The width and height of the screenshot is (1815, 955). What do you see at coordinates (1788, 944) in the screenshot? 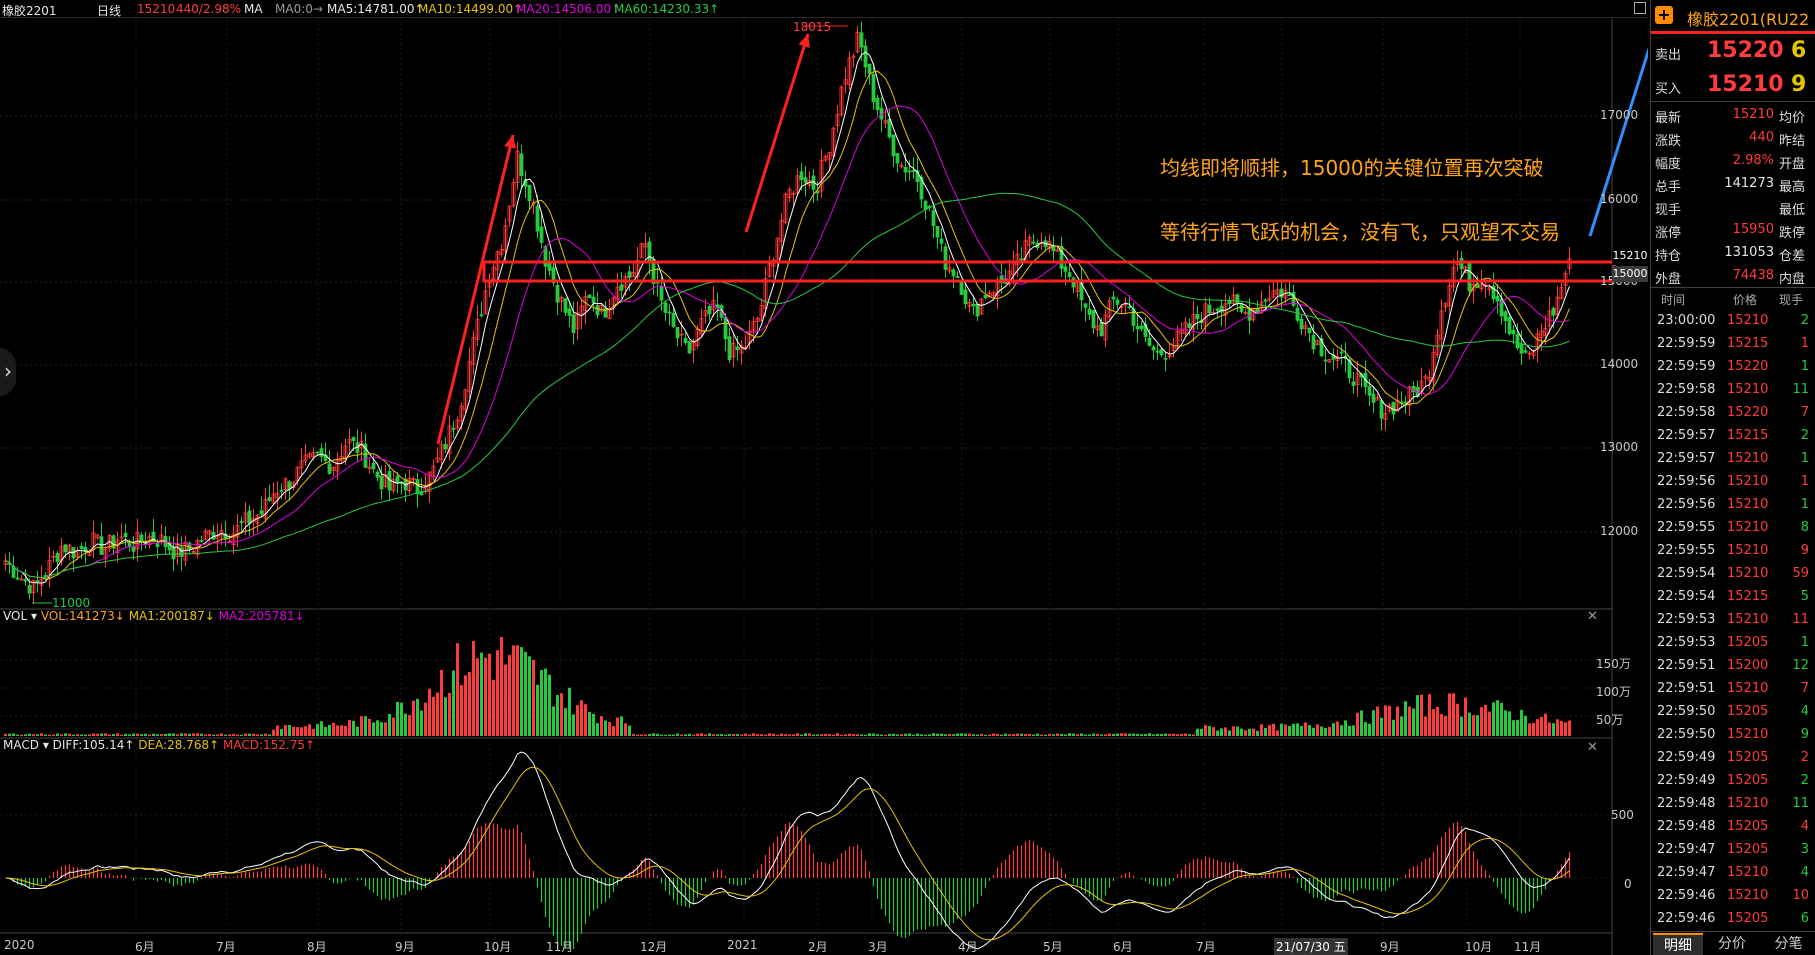
I see `tab-tick-by-tick: 分笔` at bounding box center [1788, 944].